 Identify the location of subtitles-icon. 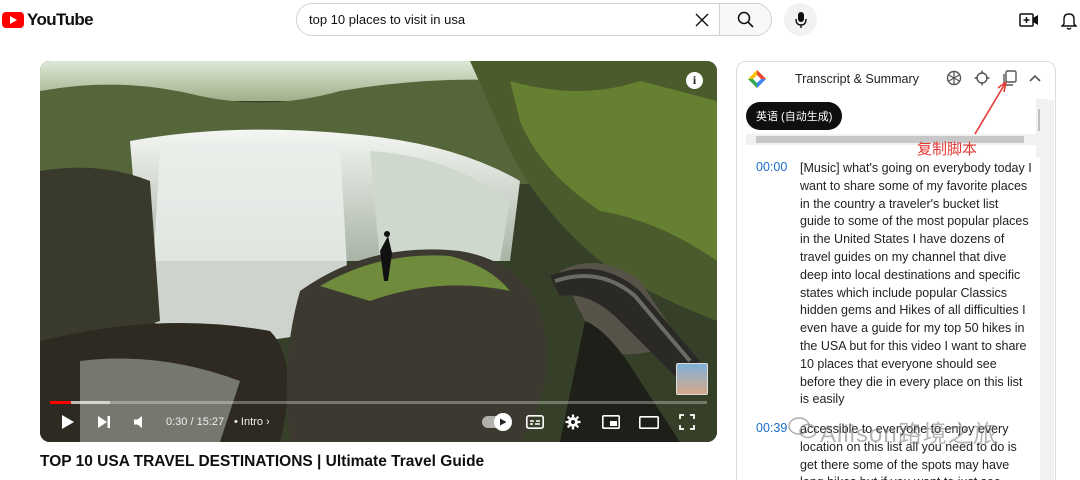
(535, 422).